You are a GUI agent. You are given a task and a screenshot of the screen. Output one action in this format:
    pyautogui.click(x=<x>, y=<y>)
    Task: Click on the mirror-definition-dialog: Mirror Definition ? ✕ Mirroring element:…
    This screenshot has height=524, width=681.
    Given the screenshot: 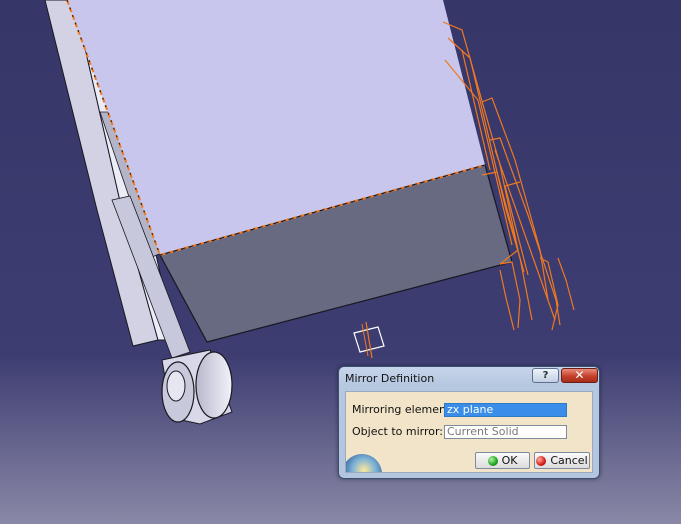 What is the action you would take?
    pyautogui.click(x=469, y=422)
    